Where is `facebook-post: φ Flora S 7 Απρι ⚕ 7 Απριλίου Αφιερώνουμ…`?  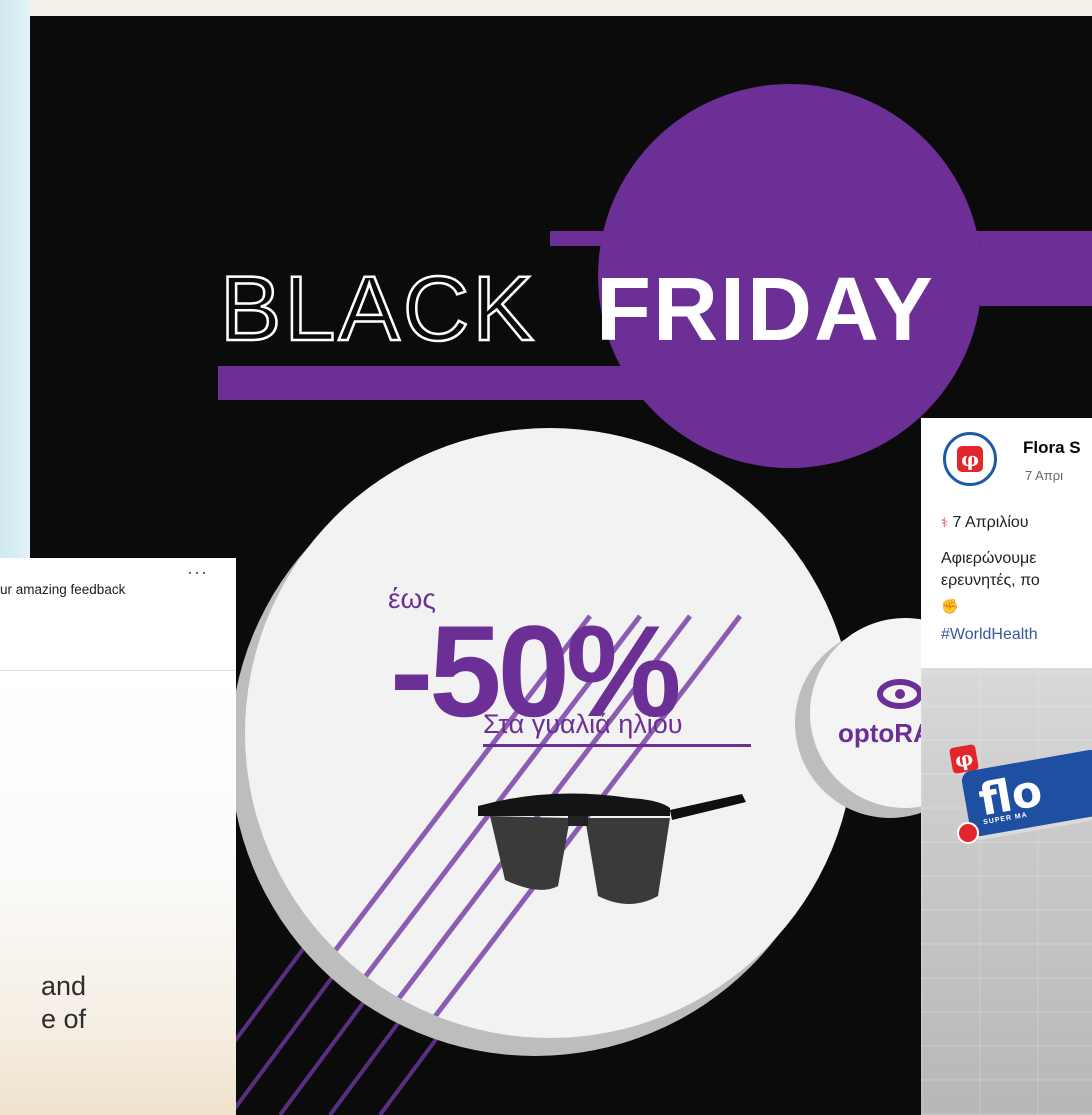
facebook-post: φ Flora S 7 Απρι ⚕ 7 Απριλίου Αφιερώνουμ… is located at coordinates (1006, 766).